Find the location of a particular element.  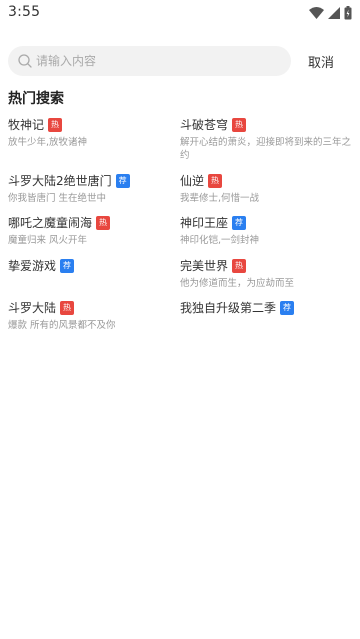

hot-item-desc: 爆款 所有的风景都不及你 is located at coordinates (62, 325).